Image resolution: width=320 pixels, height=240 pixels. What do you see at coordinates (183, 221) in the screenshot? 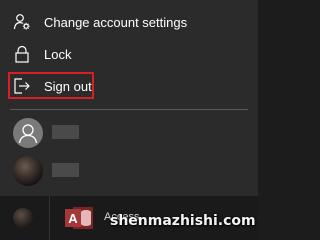
I see `watermark: shenmazhishi.com` at bounding box center [183, 221].